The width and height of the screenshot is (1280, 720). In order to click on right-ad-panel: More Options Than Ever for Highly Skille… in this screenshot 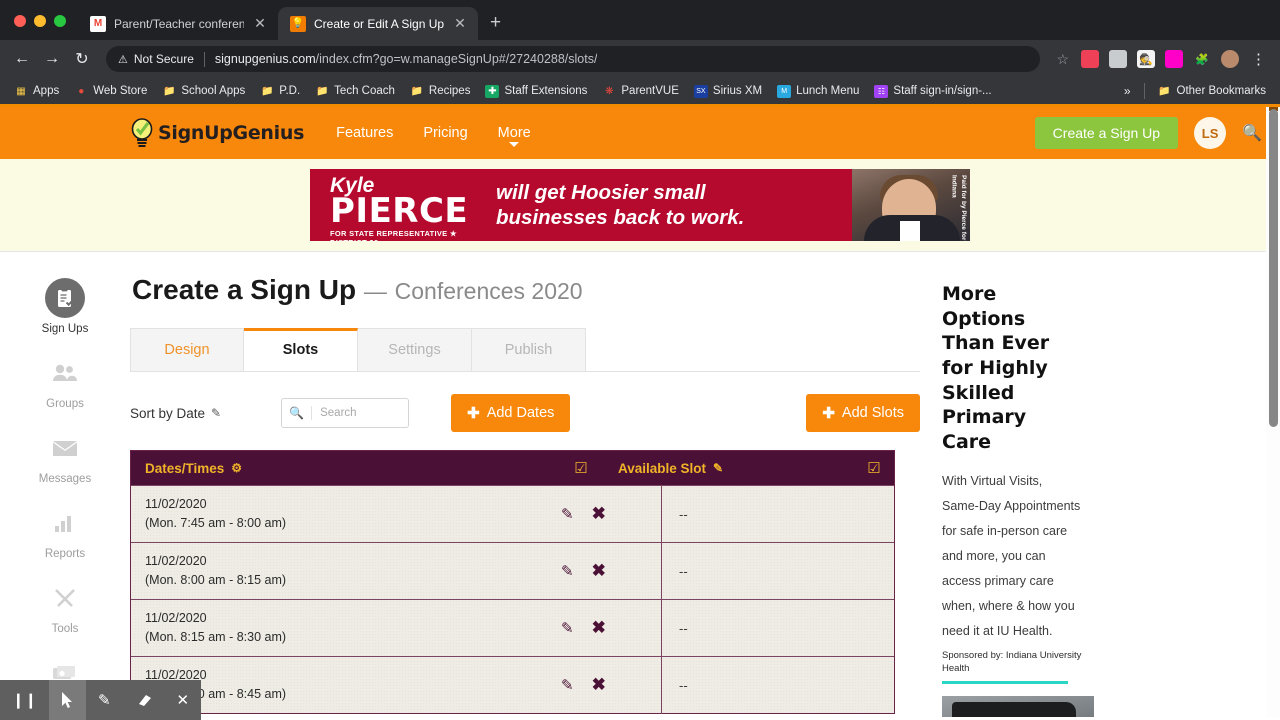, I will do `click(1055, 484)`.